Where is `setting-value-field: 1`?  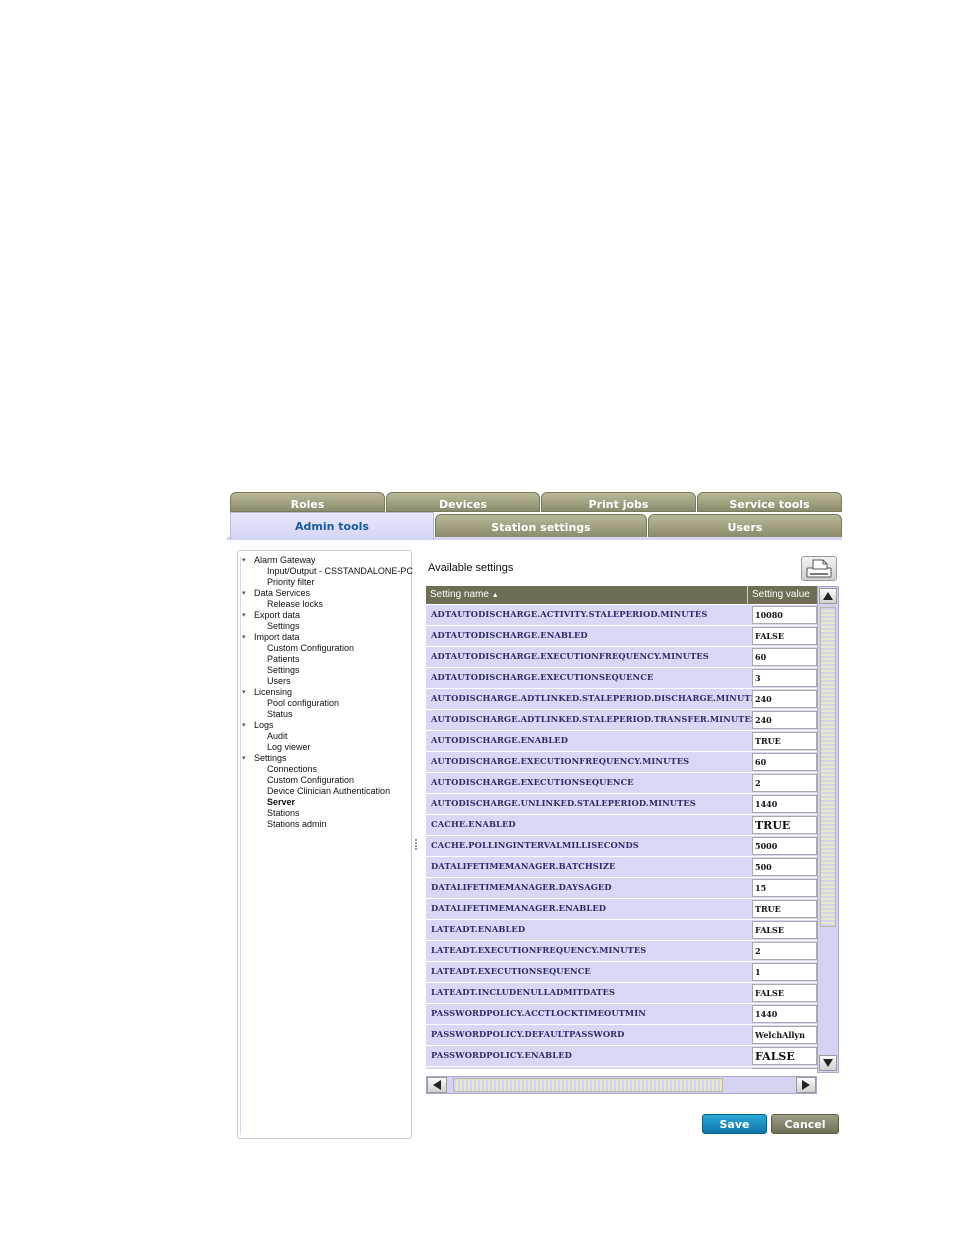
setting-value-field: 1 is located at coordinates (784, 972).